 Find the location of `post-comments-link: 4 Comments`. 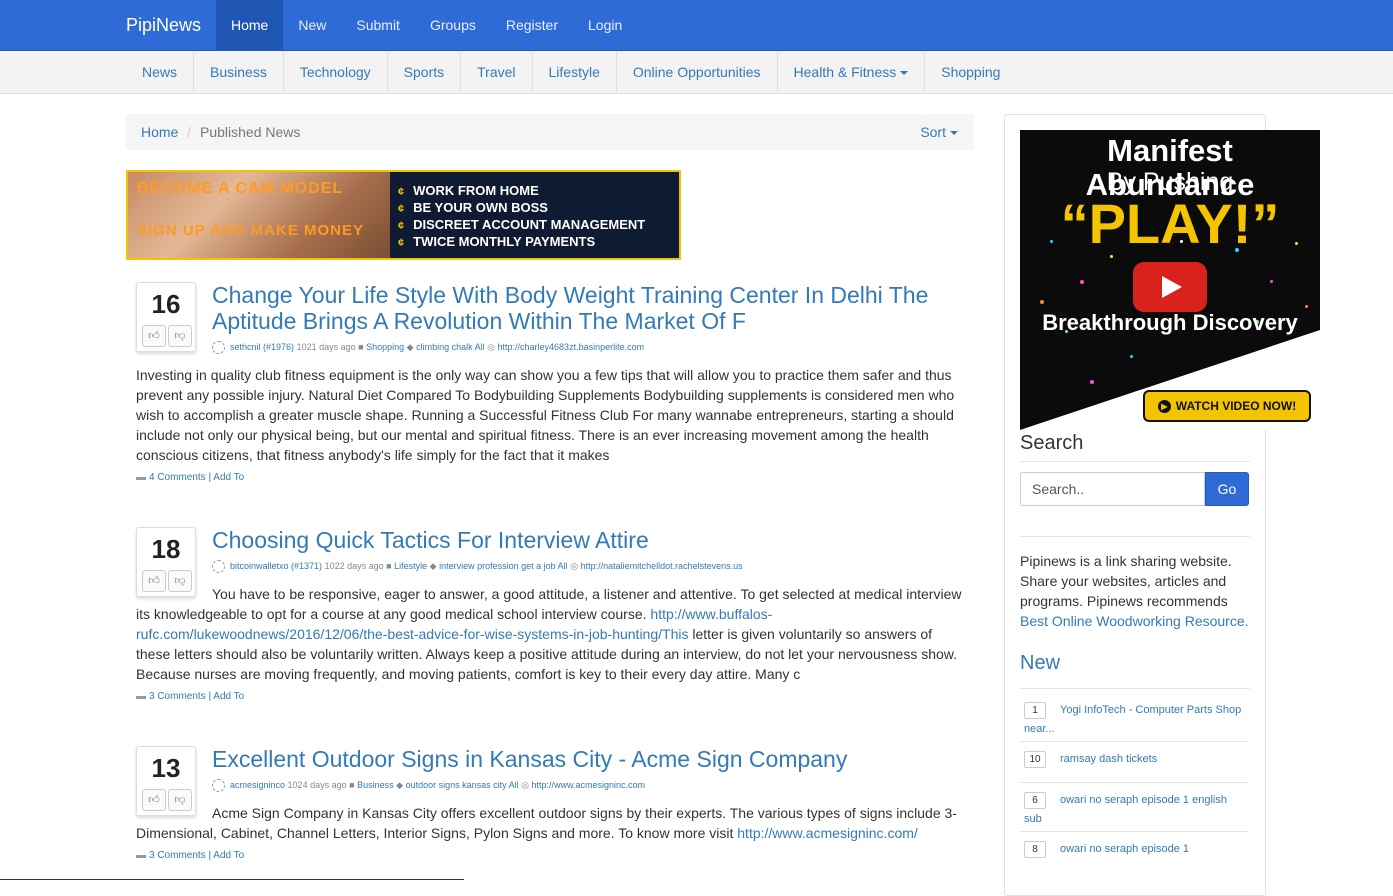

post-comments-link: 4 Comments is located at coordinates (177, 477).